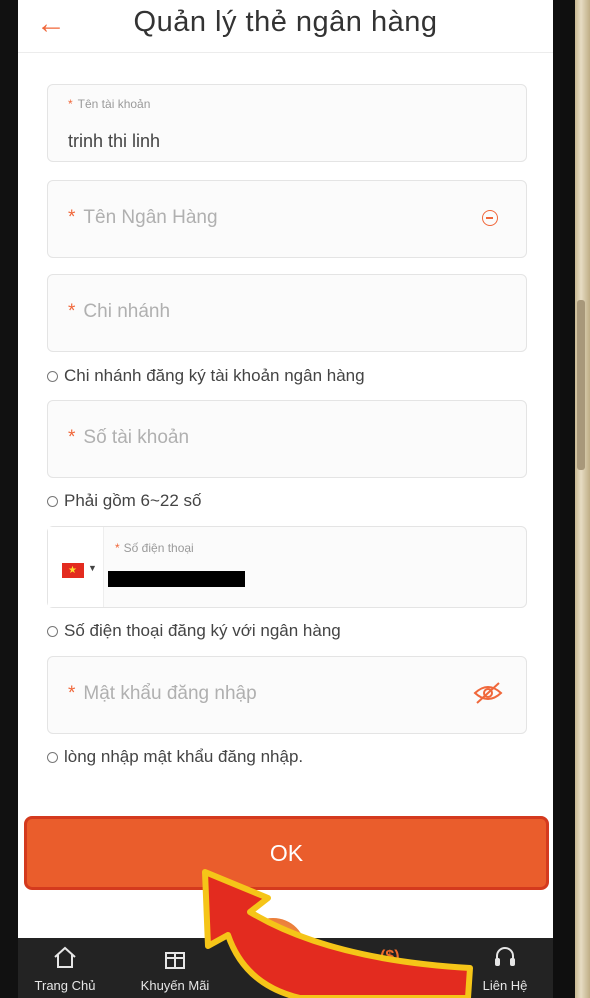 The image size is (590, 998). Describe the element at coordinates (581, 385) in the screenshot. I see `phone-side-button` at that location.